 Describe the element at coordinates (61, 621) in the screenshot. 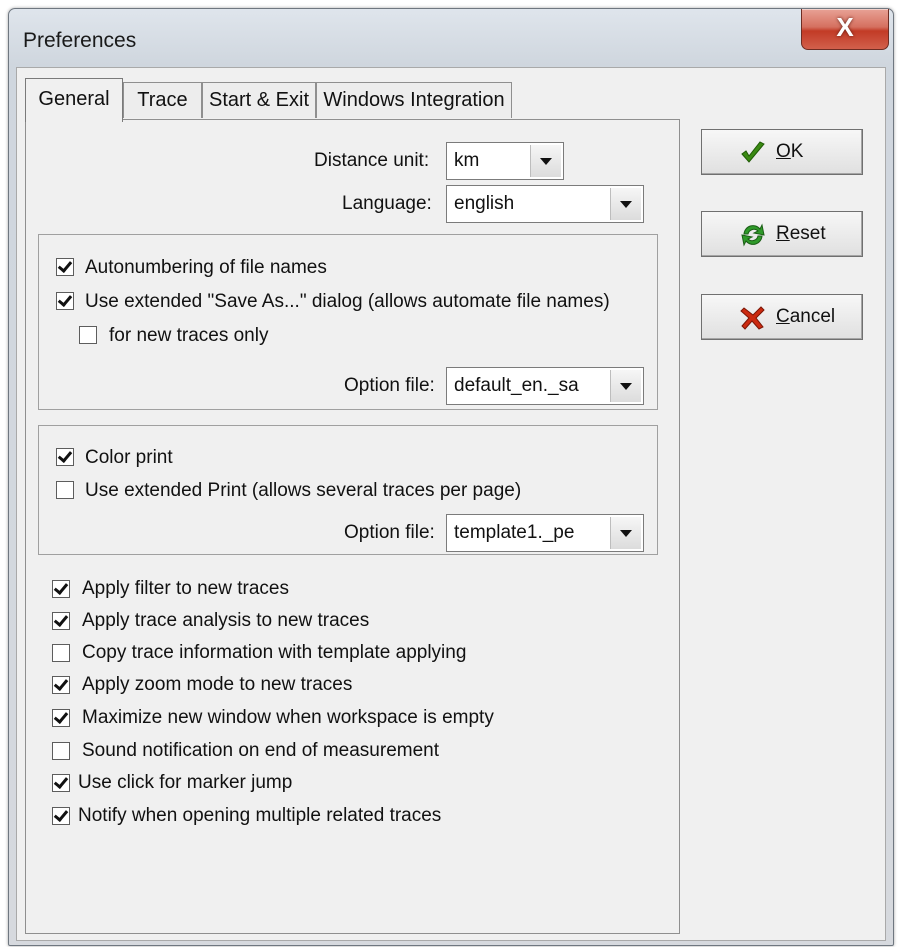

I see `apply-analysis-checkbox` at that location.